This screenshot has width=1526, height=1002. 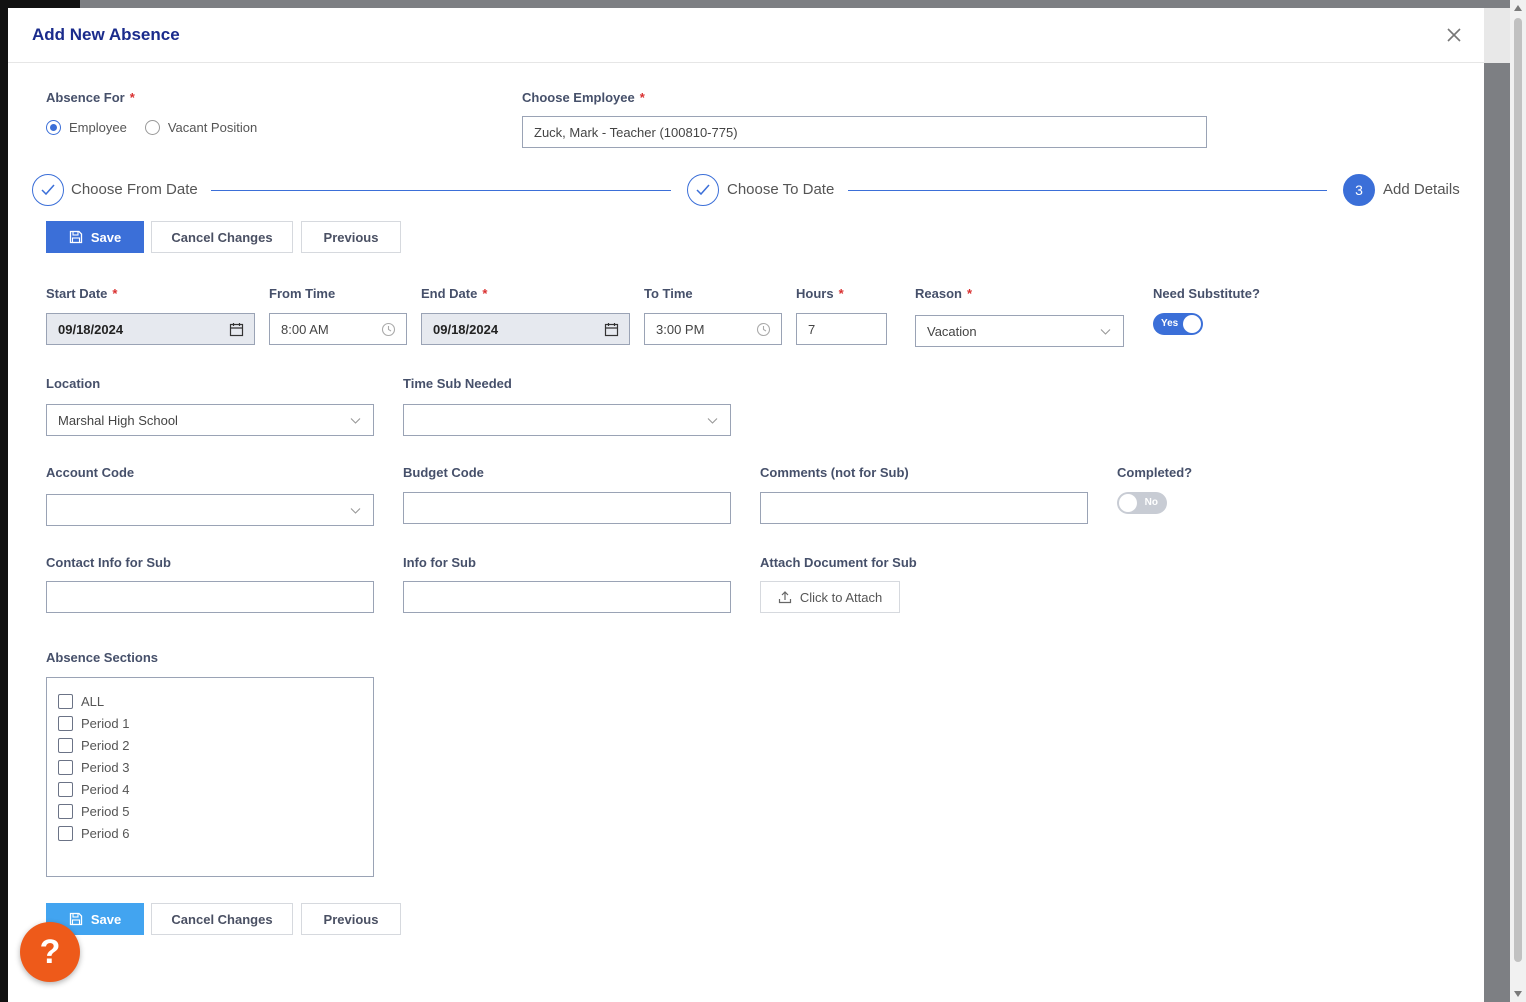 I want to click on scrollbar, so click(x=1518, y=501).